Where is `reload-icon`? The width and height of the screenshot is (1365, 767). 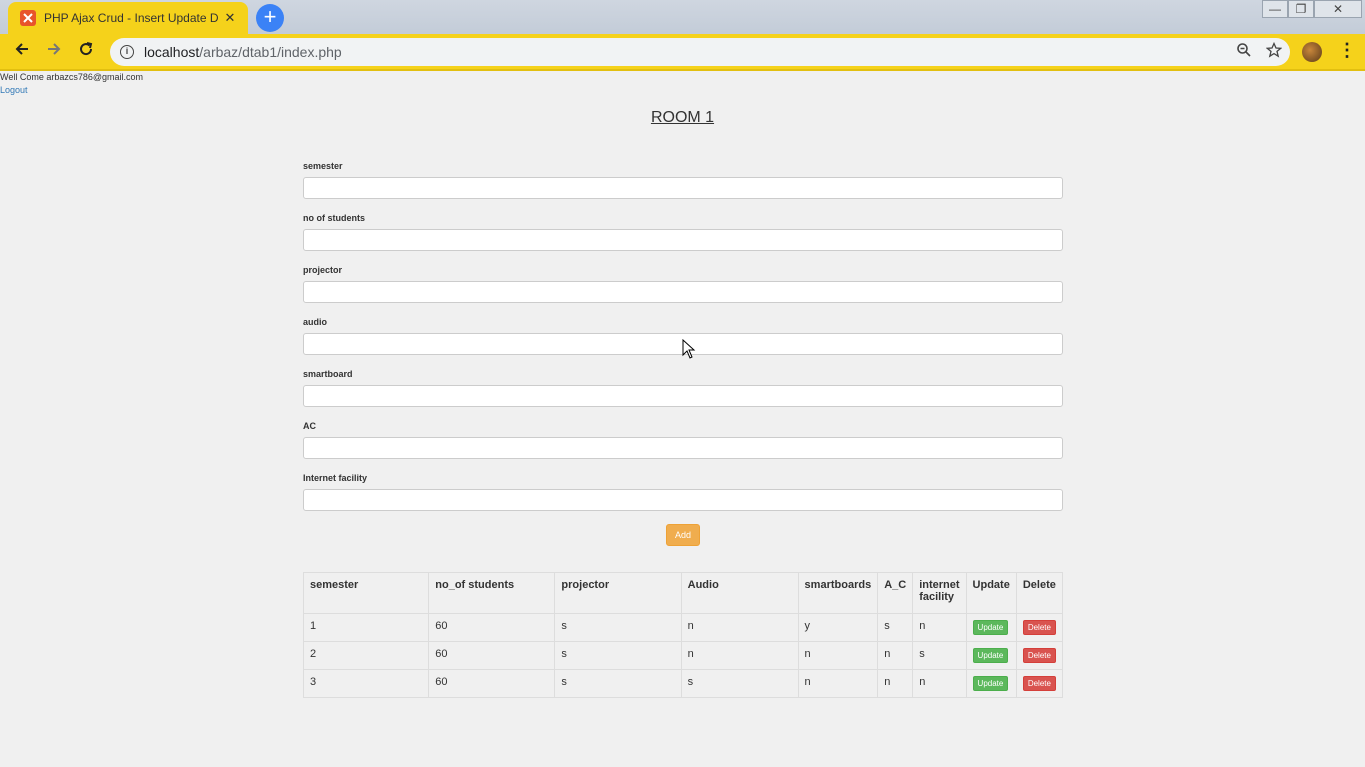
reload-icon is located at coordinates (86, 52).